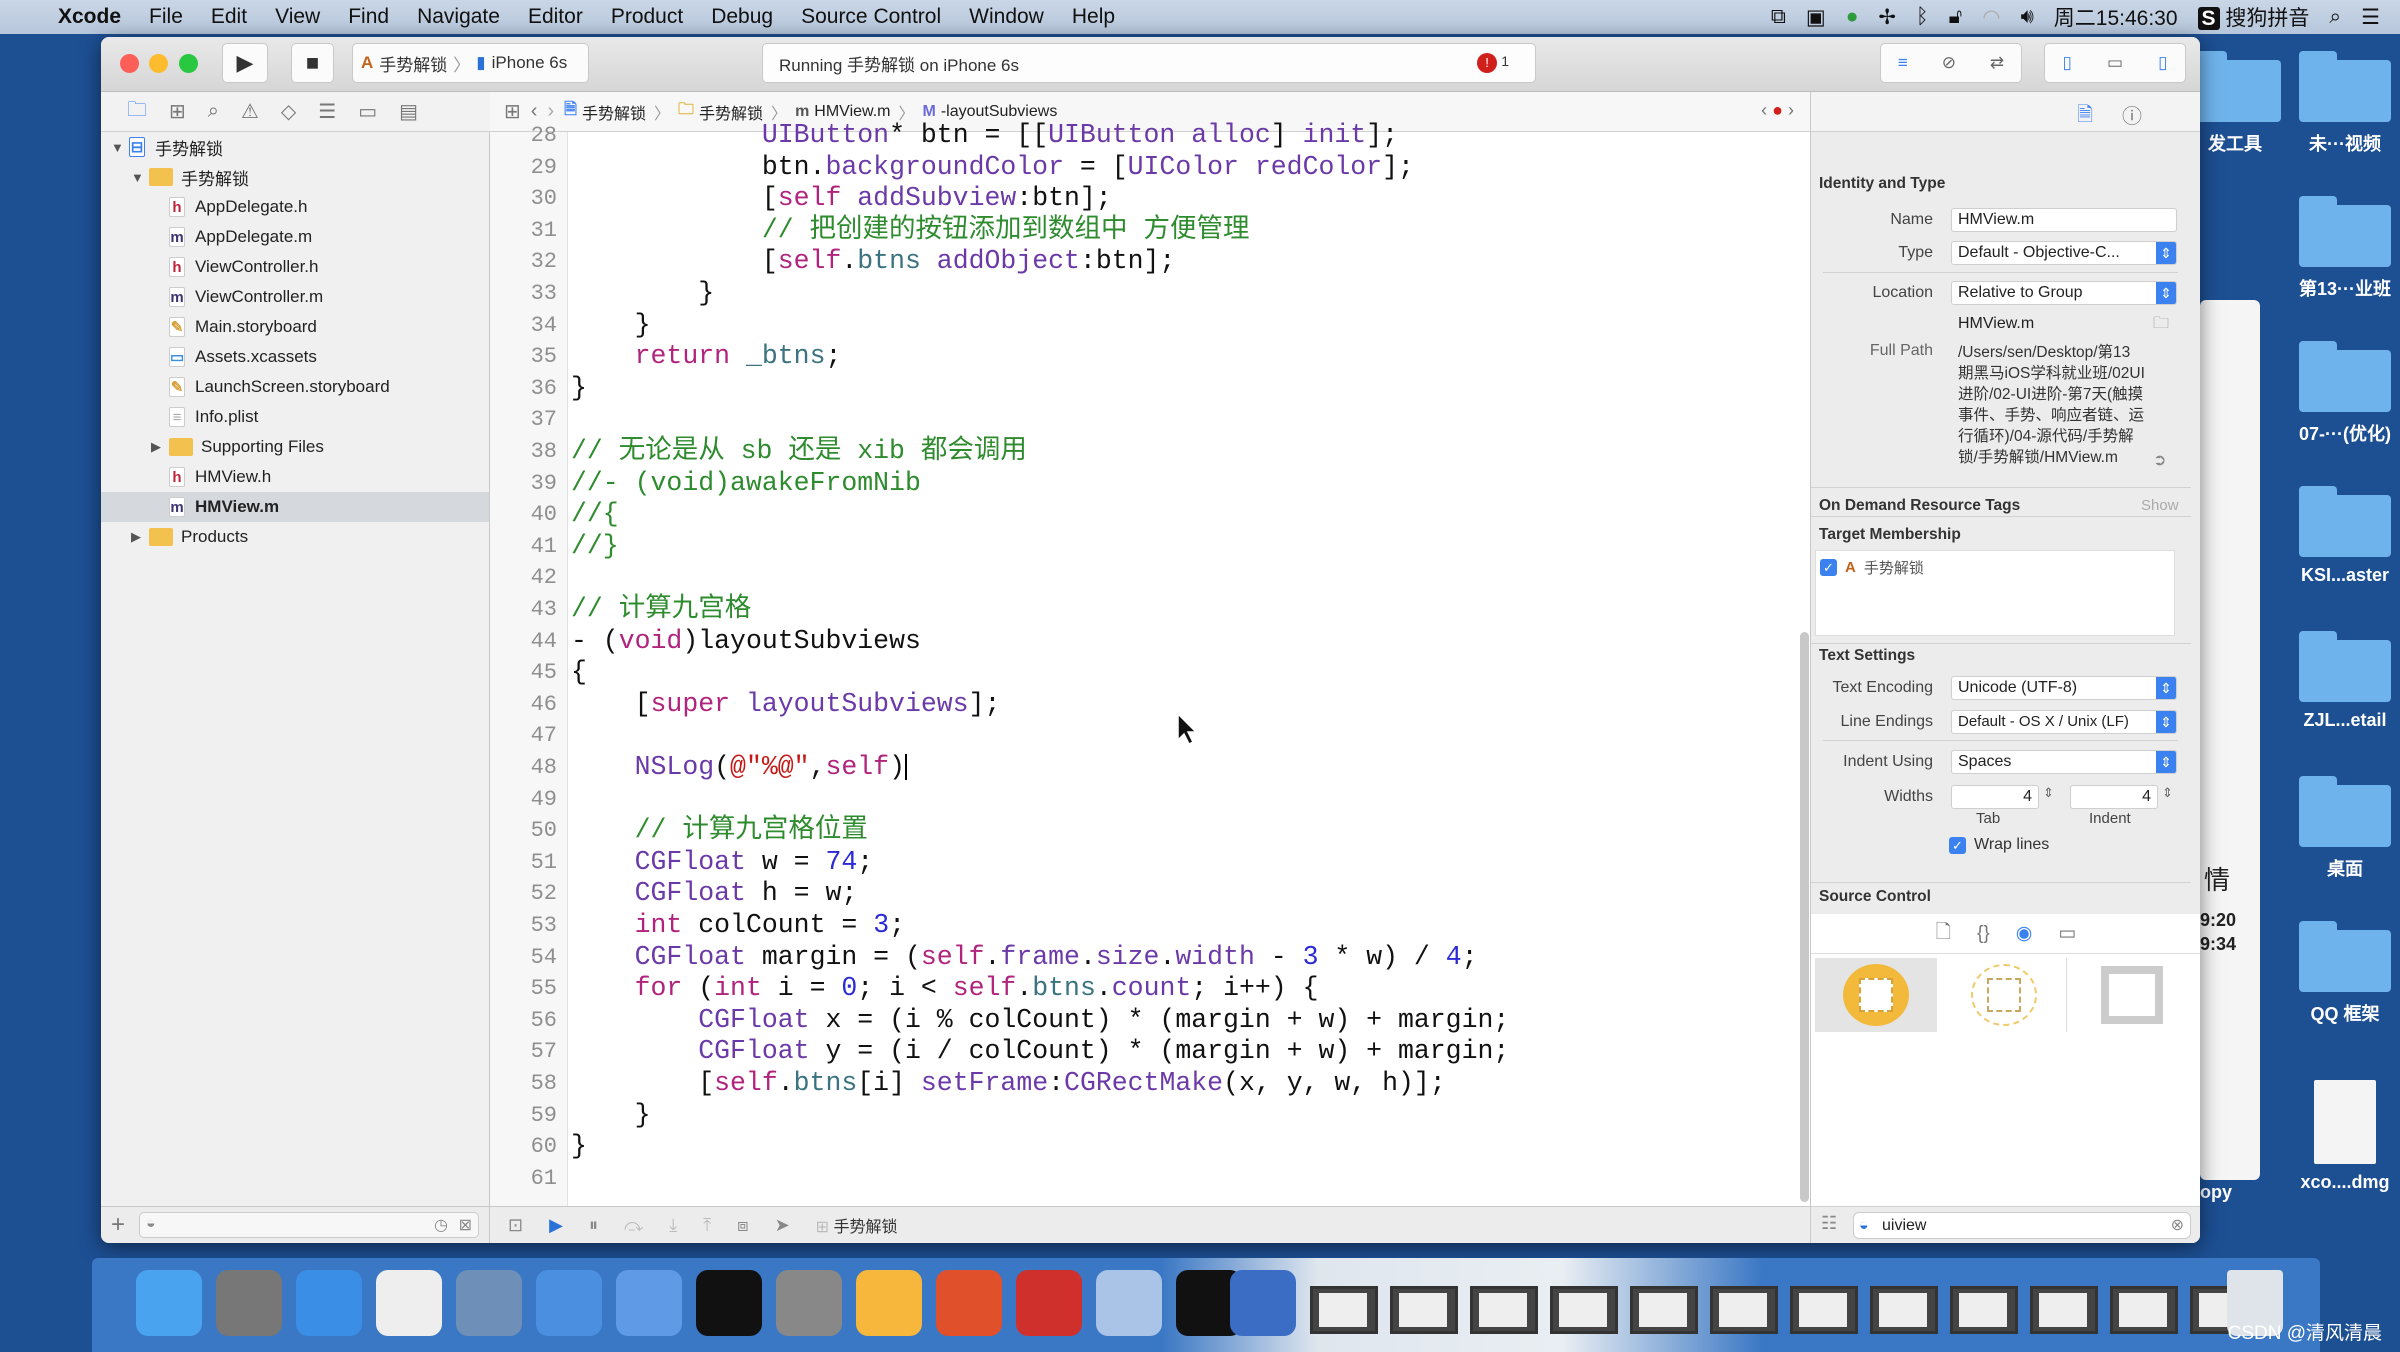 The image size is (2400, 1352). What do you see at coordinates (746, 642) in the screenshot?
I see `code-line: - (void)layoutSubviews` at bounding box center [746, 642].